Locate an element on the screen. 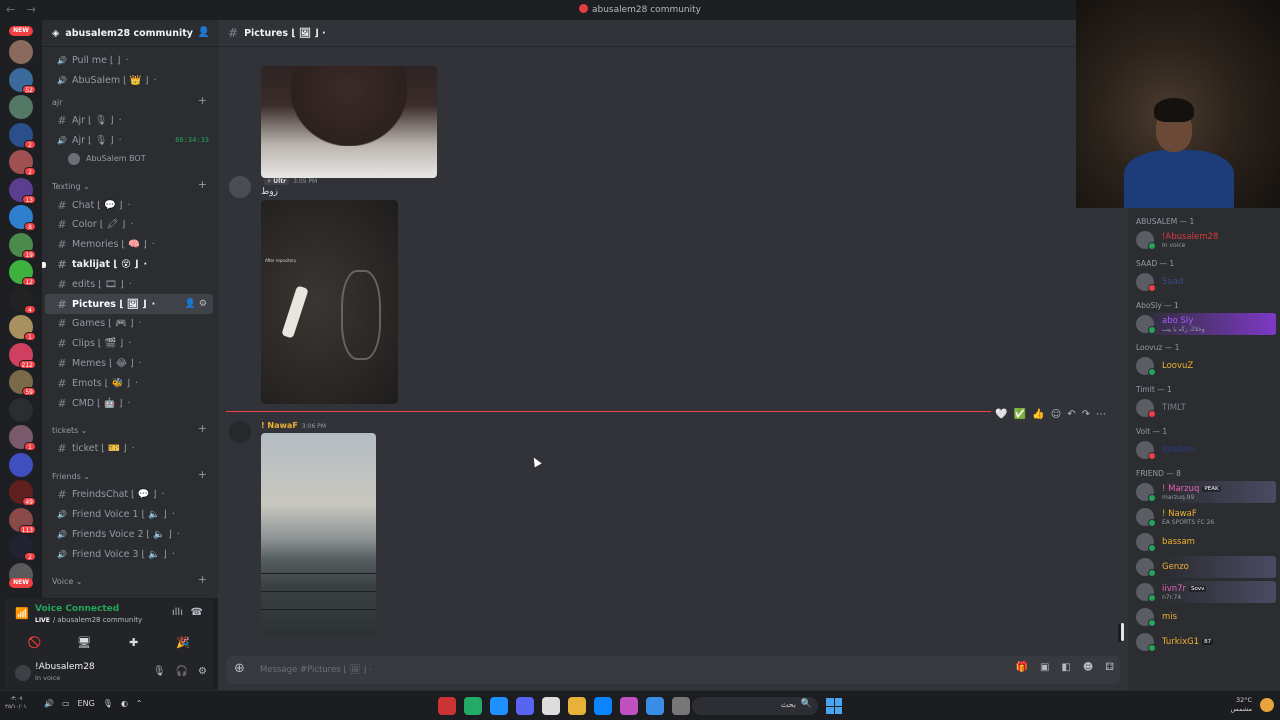 The image size is (1280, 720). apps-icon: ⚃ is located at coordinates (1109, 667).